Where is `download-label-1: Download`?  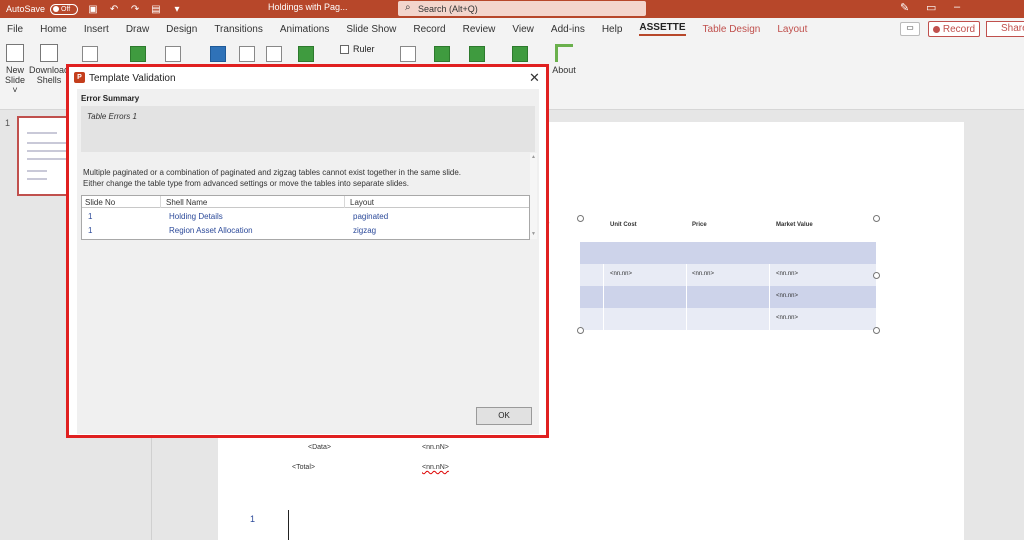 download-label-1: Download is located at coordinates (49, 70).